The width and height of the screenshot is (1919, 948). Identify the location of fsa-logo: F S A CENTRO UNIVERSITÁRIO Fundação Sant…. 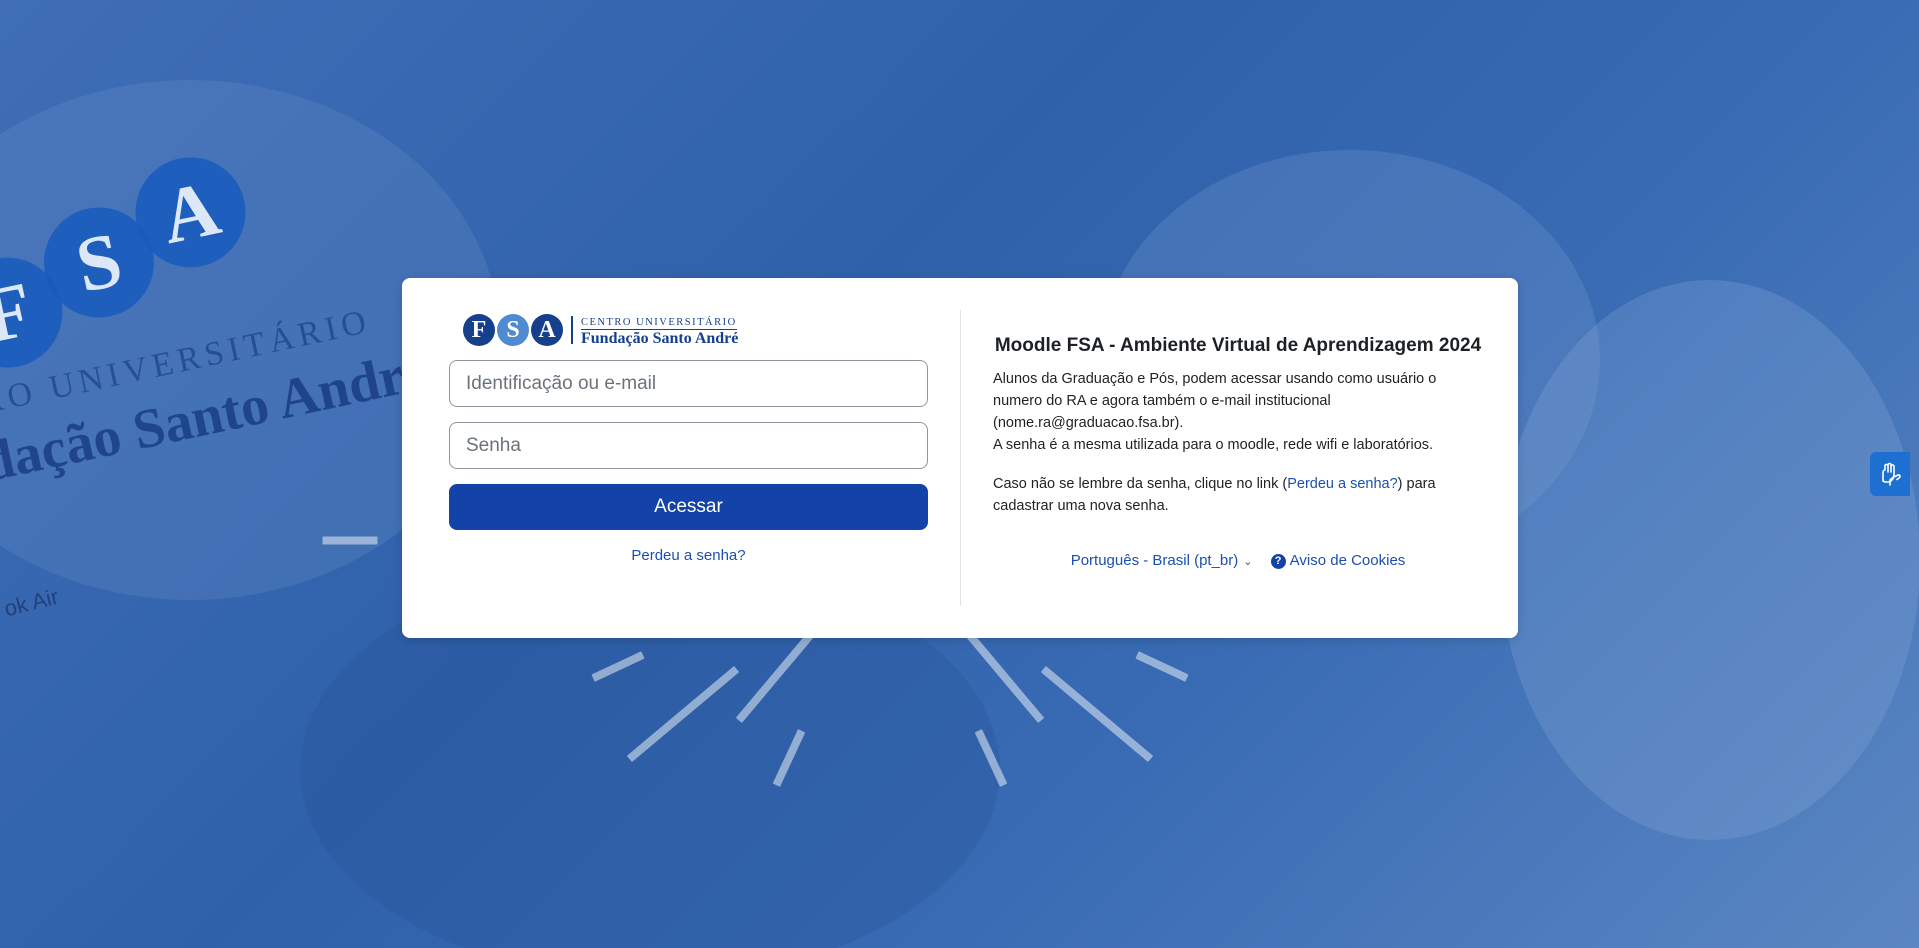
(695, 334).